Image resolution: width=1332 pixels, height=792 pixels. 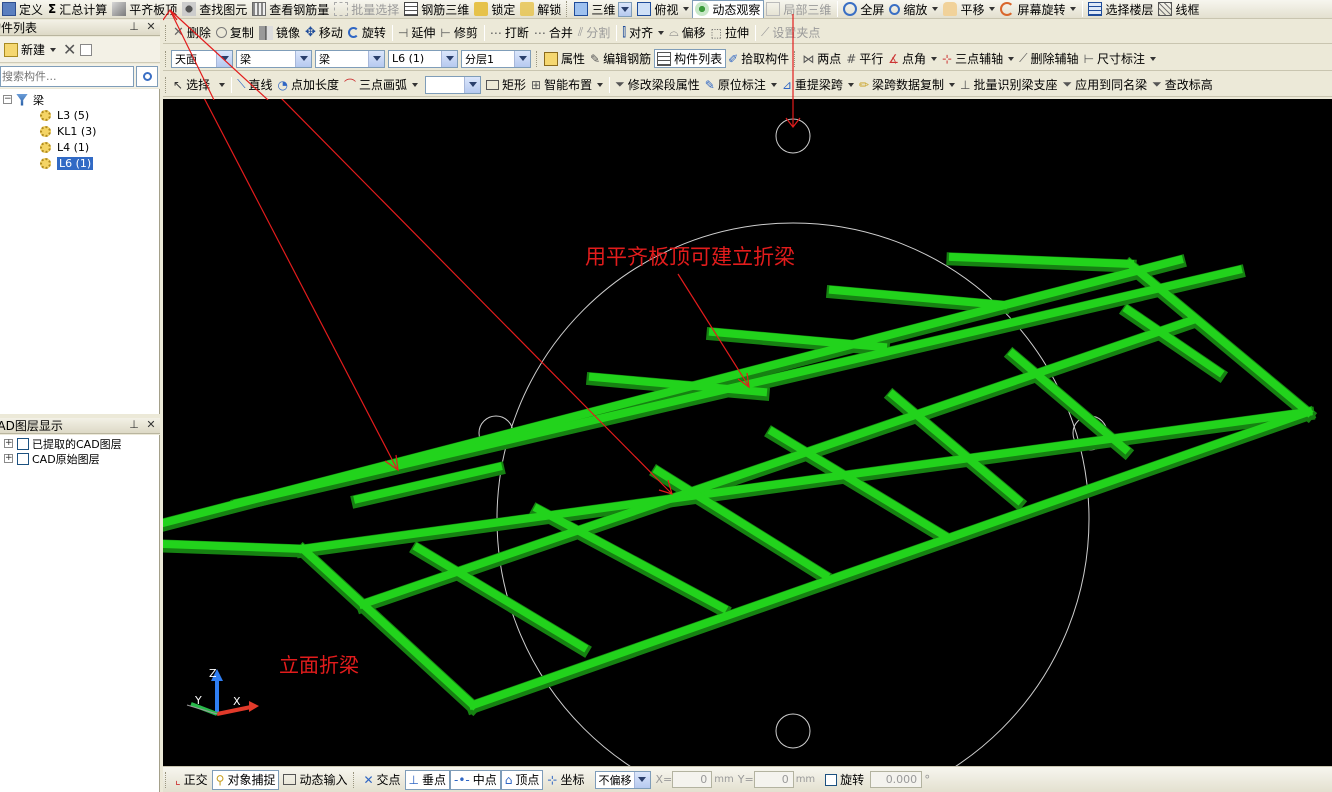 What do you see at coordinates (381, 780) in the screenshot?
I see `intersection-snap: ✕ 交点` at bounding box center [381, 780].